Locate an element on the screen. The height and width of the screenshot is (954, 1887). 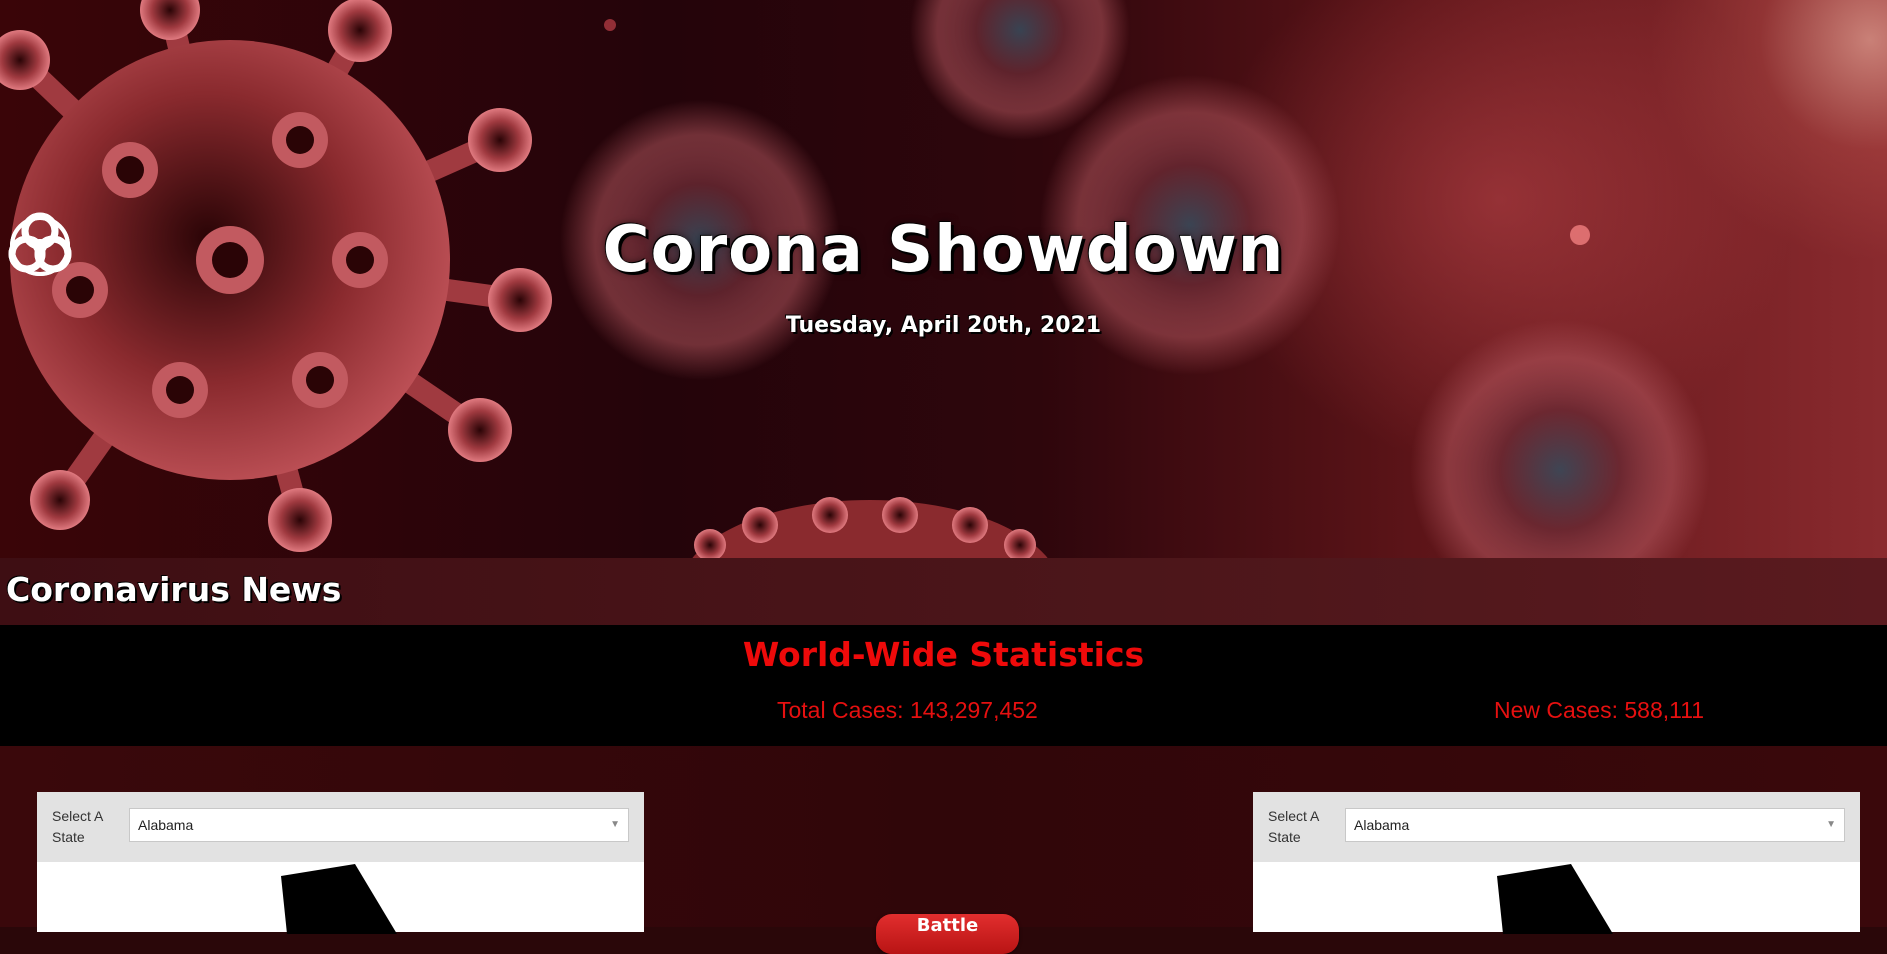
battle-button: Battle is located at coordinates (947, 934).